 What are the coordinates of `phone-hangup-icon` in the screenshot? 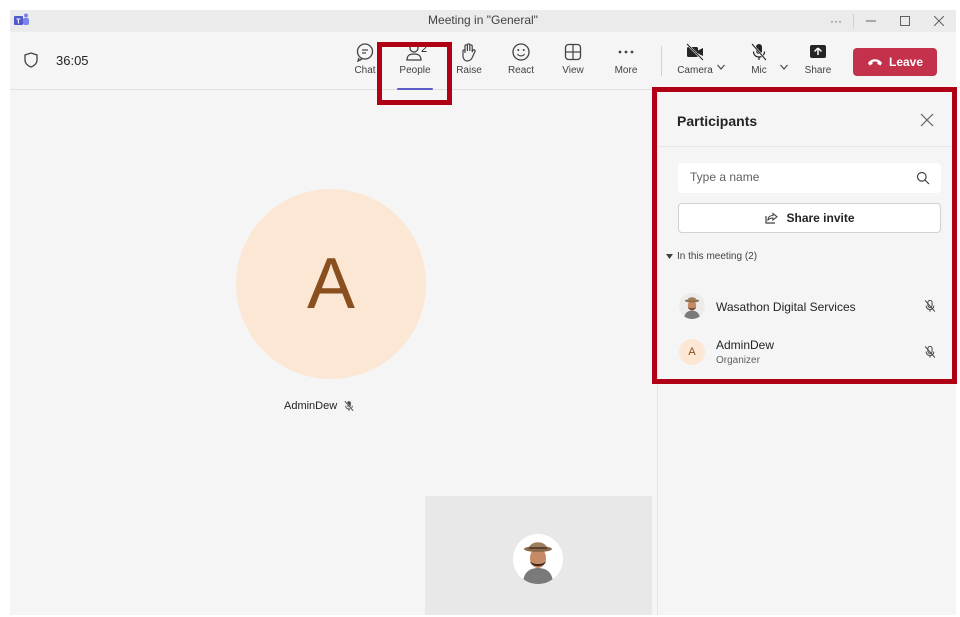 It's located at (874, 62).